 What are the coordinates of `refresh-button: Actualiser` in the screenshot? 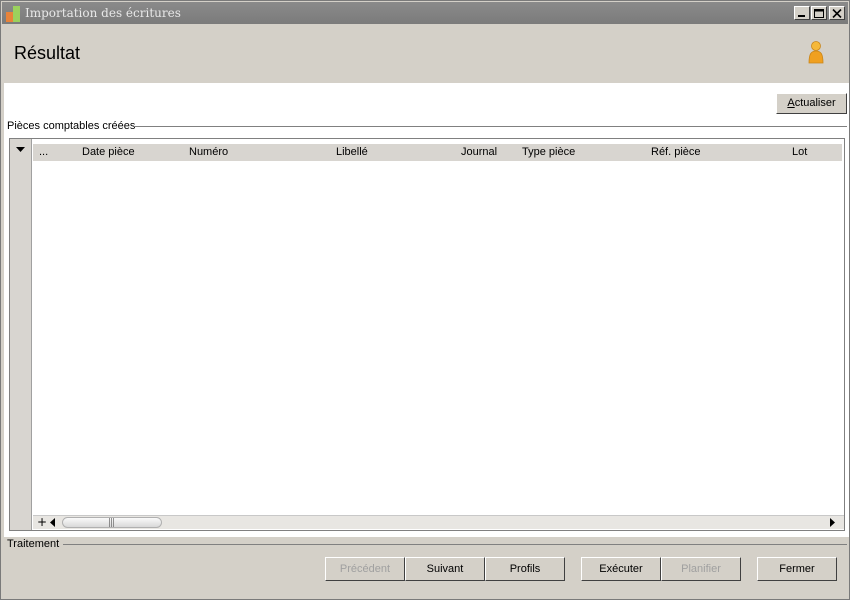 It's located at (811, 103).